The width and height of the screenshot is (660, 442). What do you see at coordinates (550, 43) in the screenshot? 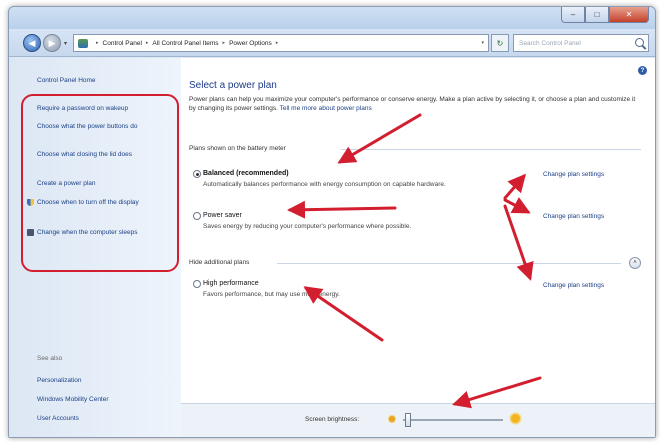
I see `search-placeholder: Search Control Panel` at bounding box center [550, 43].